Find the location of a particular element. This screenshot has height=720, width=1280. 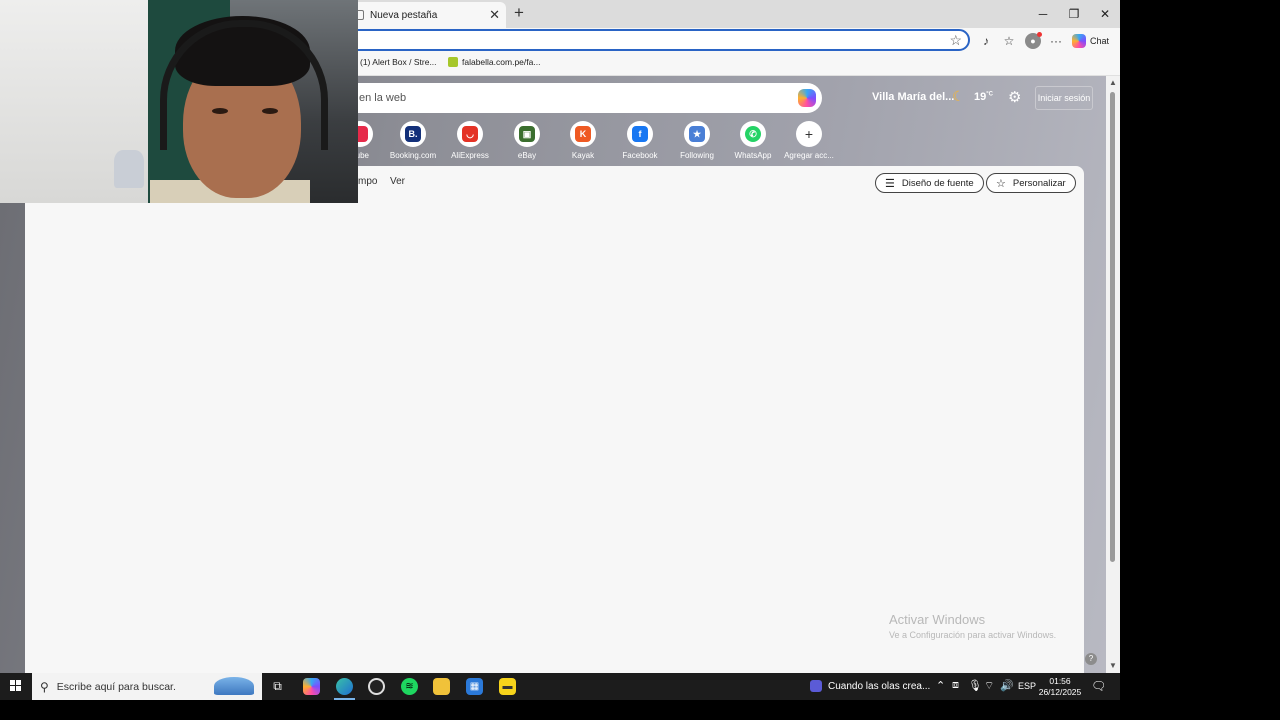

web-search-box: en la web is located at coordinates (581, 98).